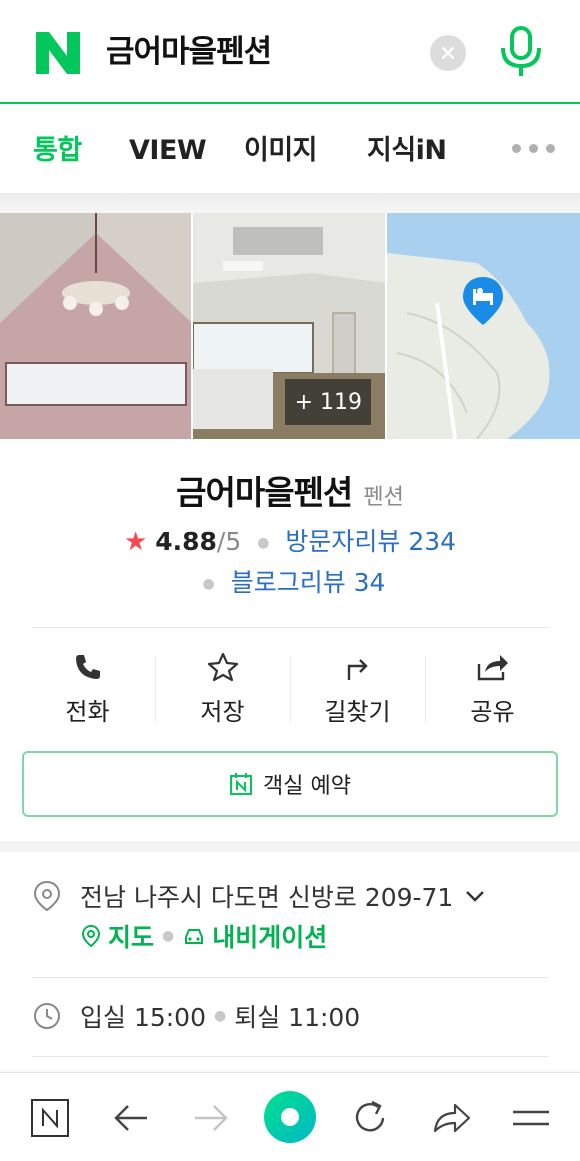 The height and width of the screenshot is (1161, 580). Describe the element at coordinates (168, 151) in the screenshot. I see `tab-view: VIEW` at that location.